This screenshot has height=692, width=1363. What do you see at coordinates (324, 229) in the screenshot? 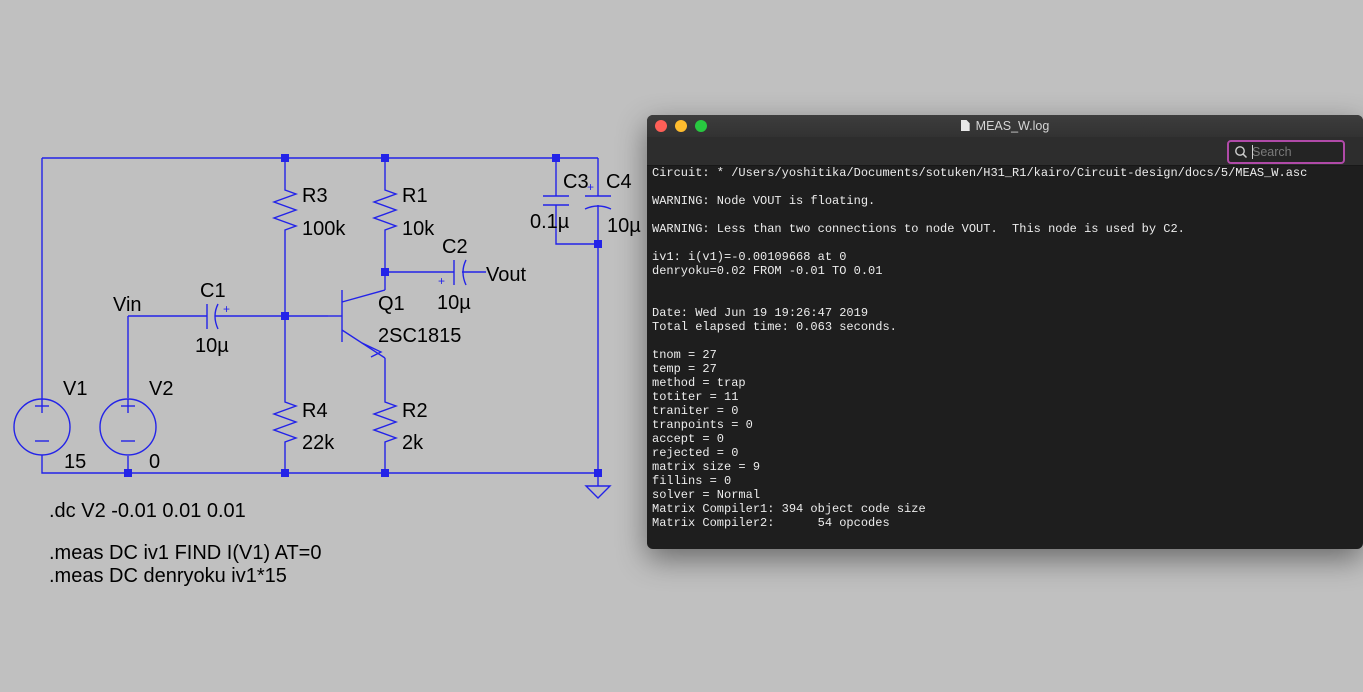
I see `r3-value-label: 100k` at bounding box center [324, 229].